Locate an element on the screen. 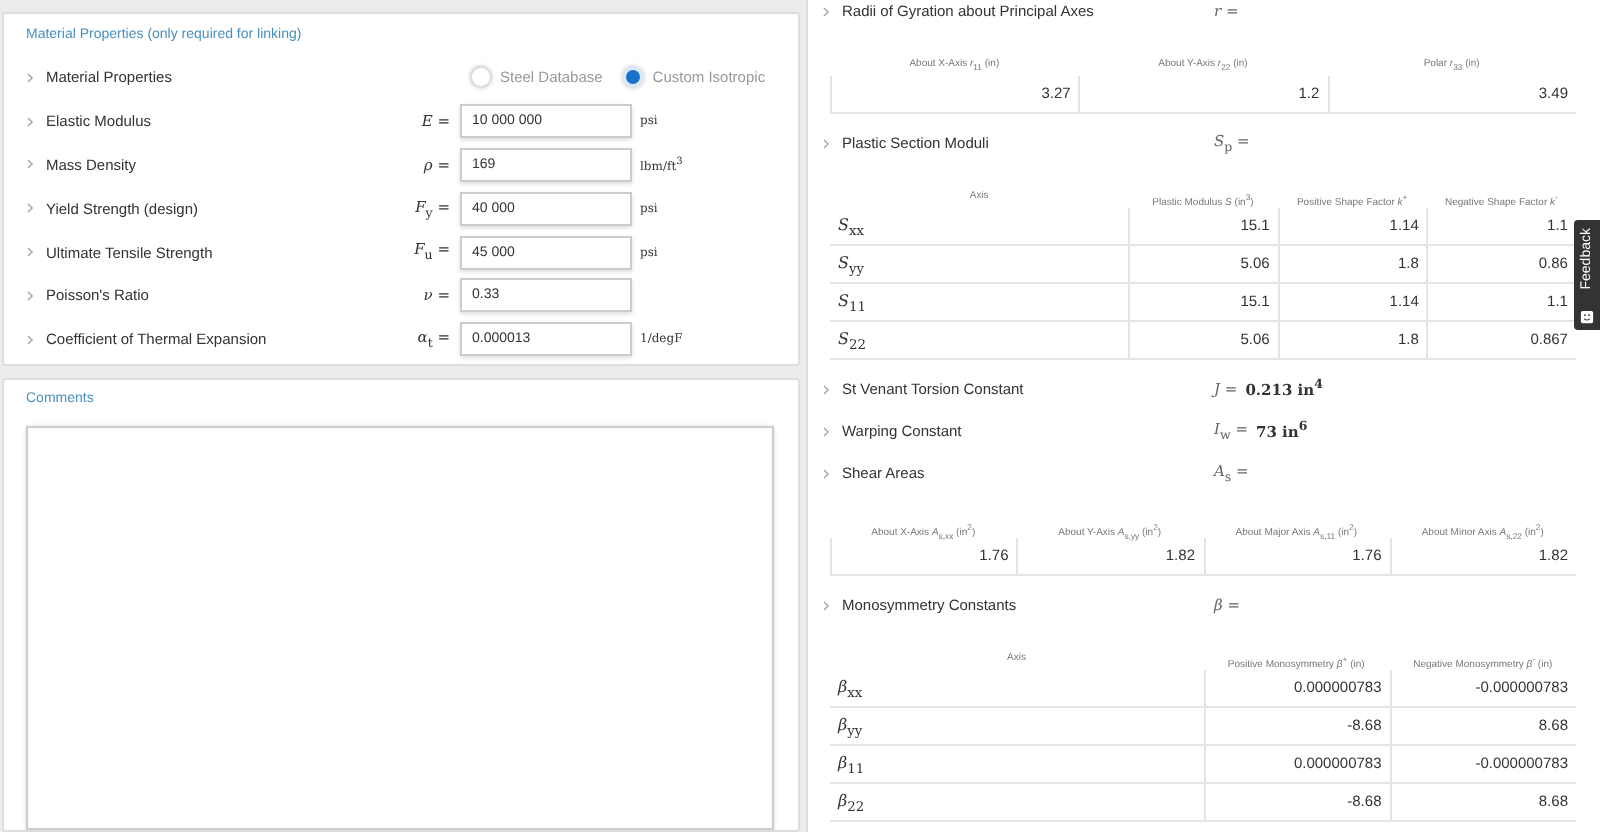 The image size is (1600, 832). table-cell: β$_{22}$ is located at coordinates (1016, 803).